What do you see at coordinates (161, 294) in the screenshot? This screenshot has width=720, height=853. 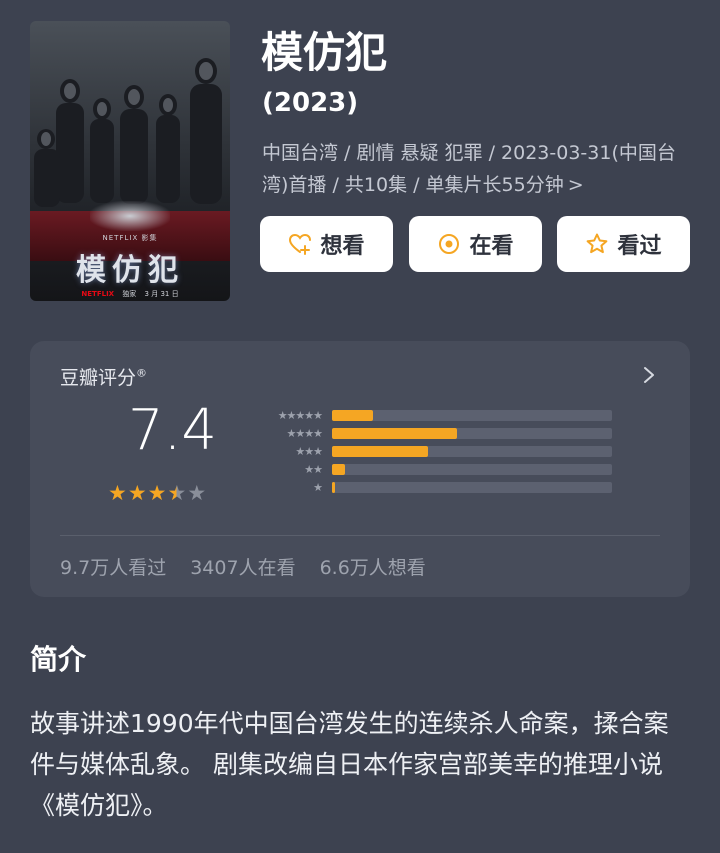 I see `poster-date: 3 月 31 日` at bounding box center [161, 294].